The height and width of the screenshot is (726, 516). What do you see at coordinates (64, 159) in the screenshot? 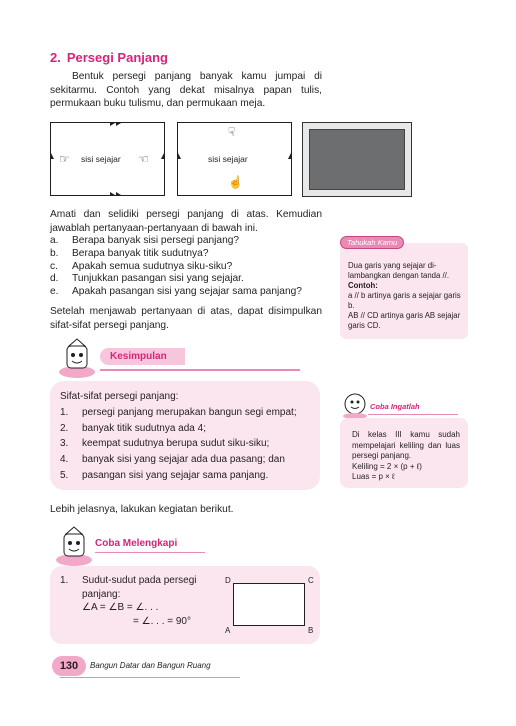
I see `pointing-hand-right-icon: ☞` at bounding box center [64, 159].